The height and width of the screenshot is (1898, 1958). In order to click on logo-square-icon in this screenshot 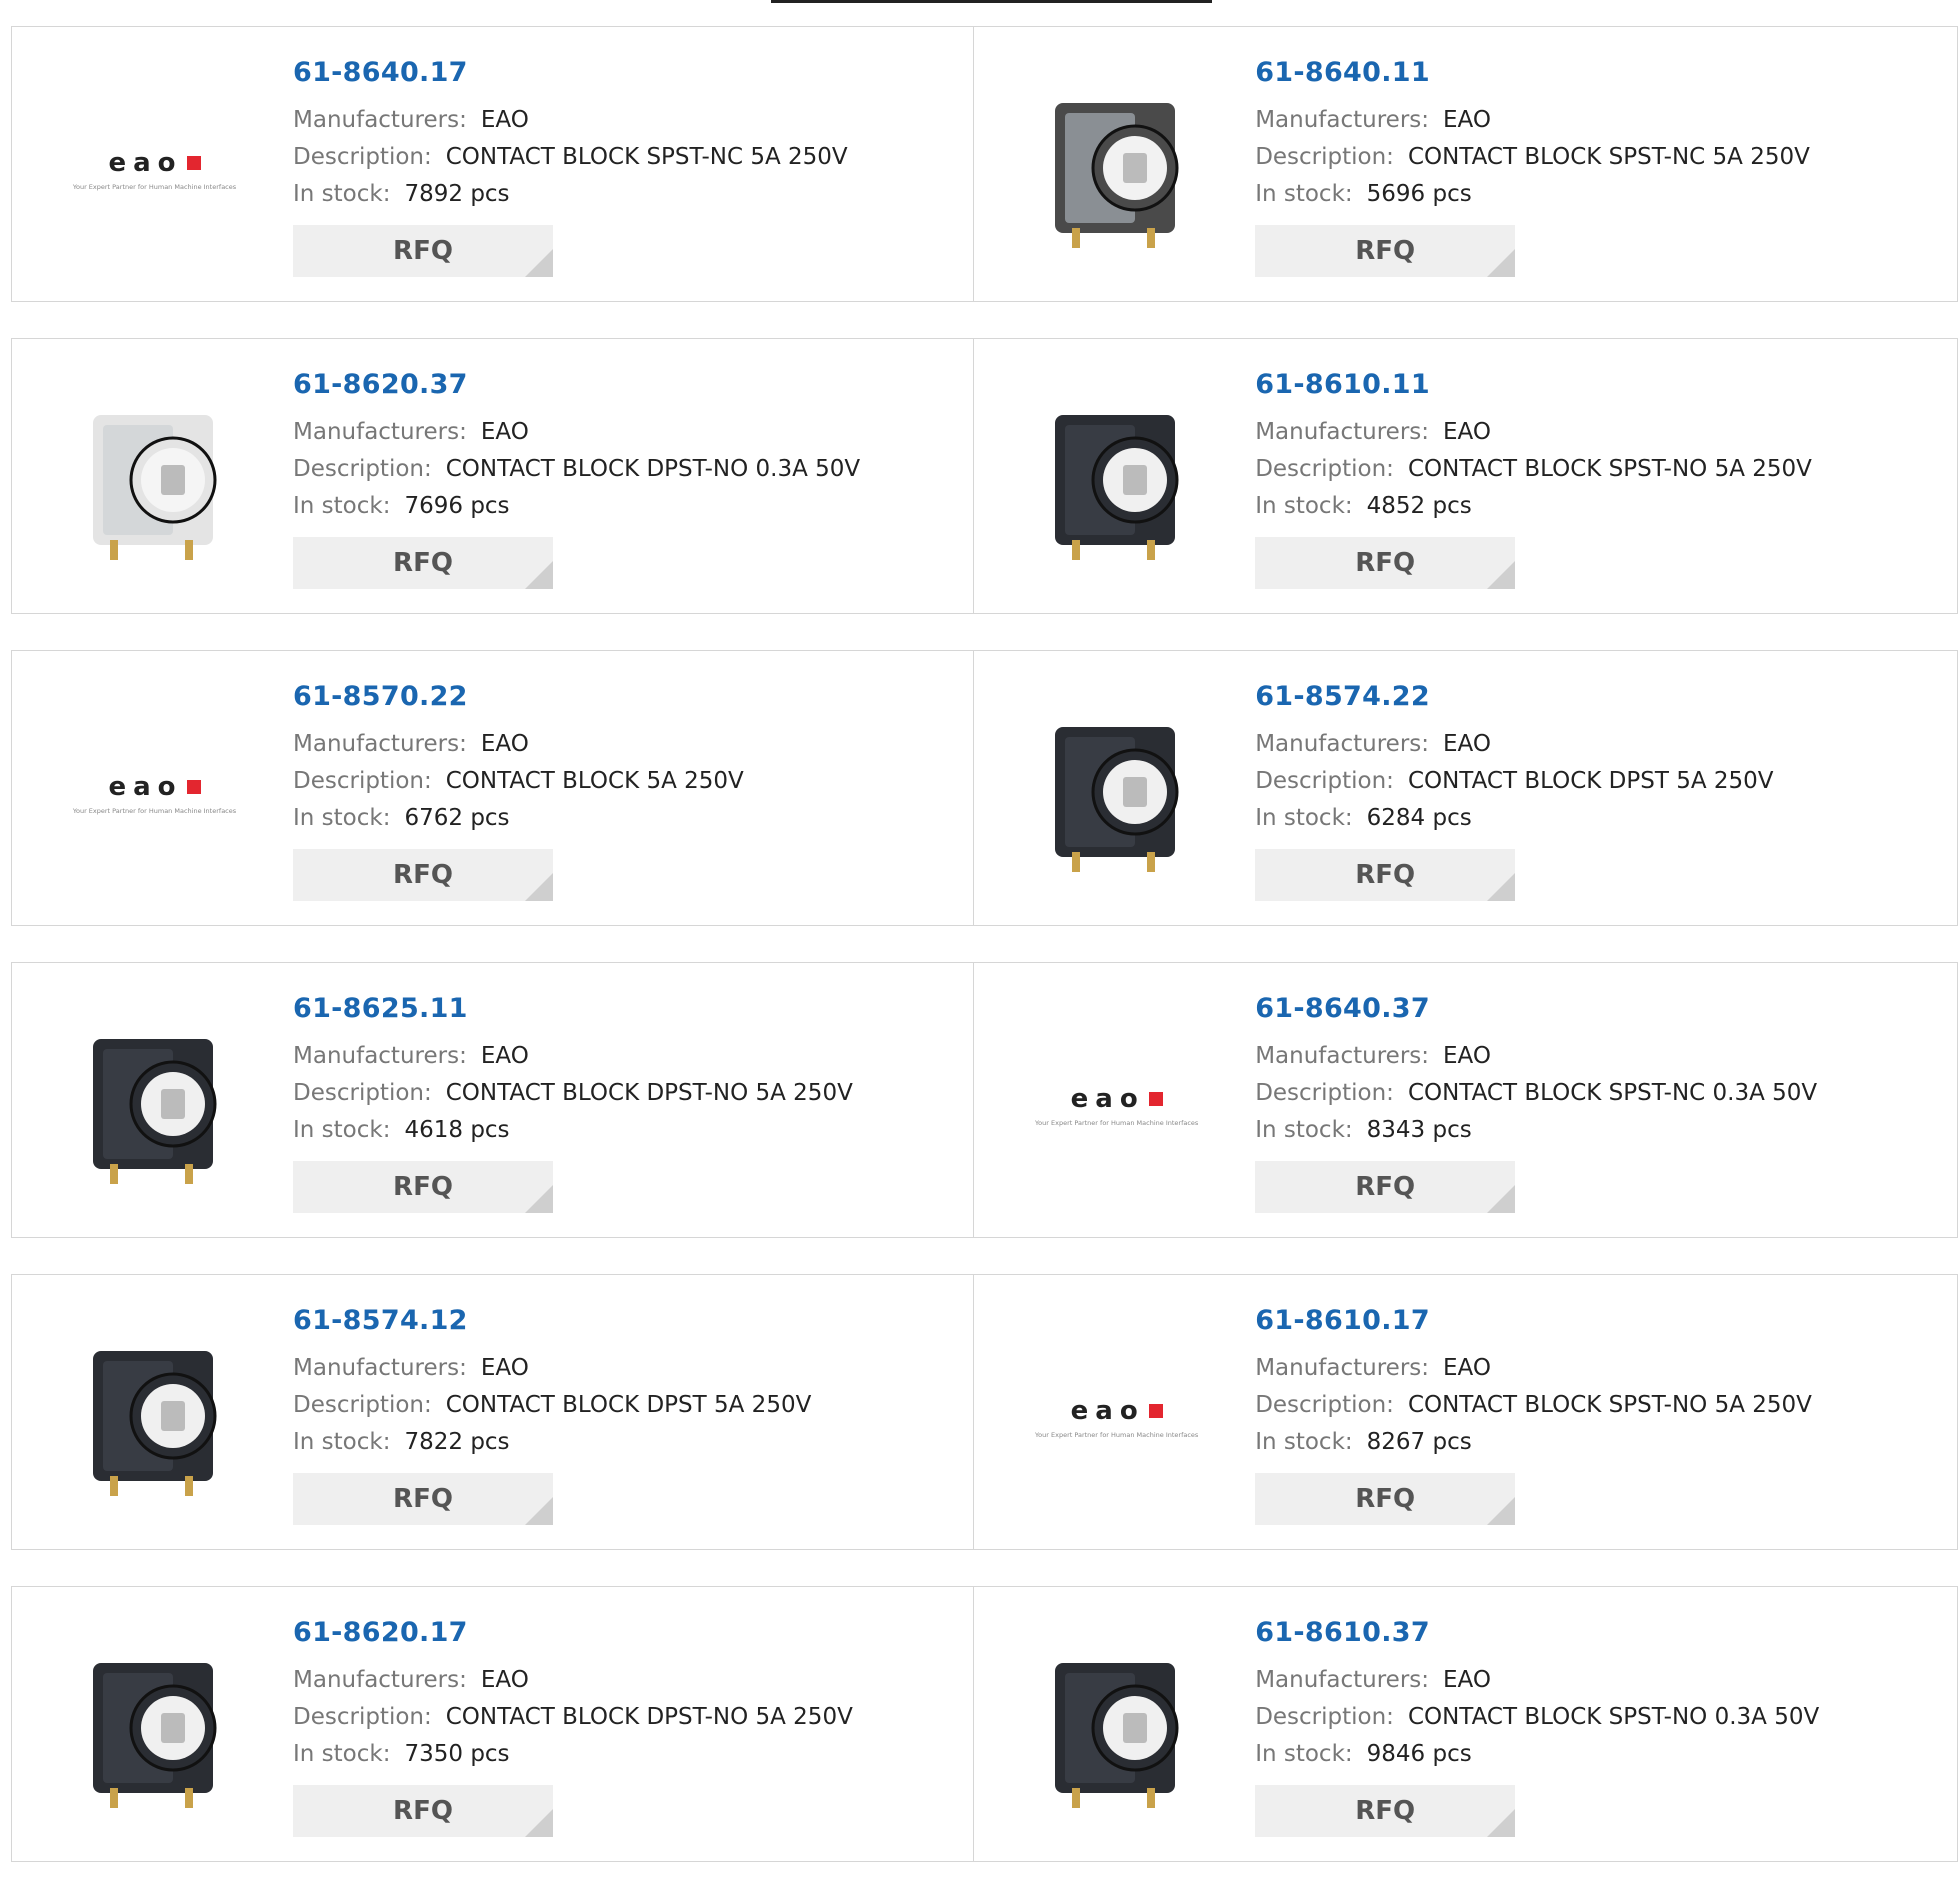, I will do `click(193, 163)`.